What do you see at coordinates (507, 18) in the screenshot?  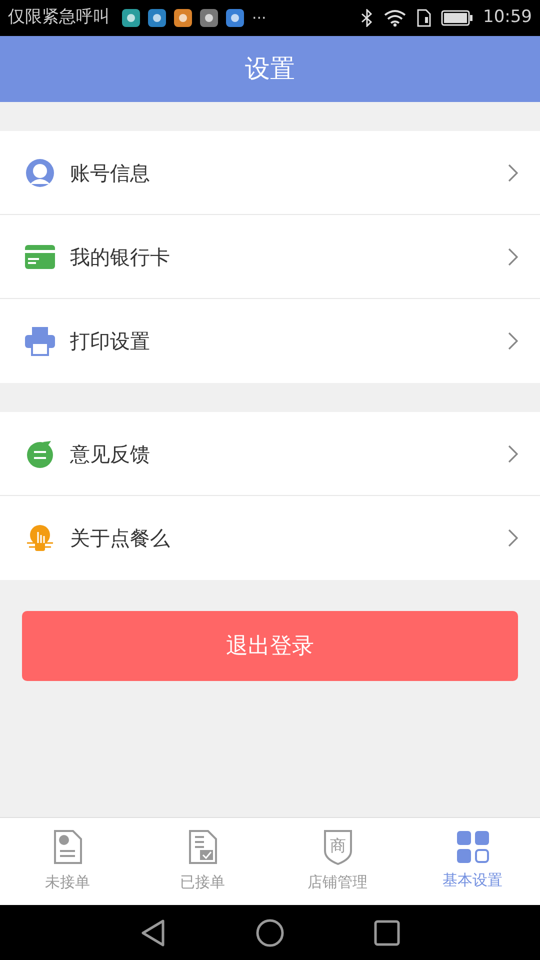 I see `clock-text: 10:59` at bounding box center [507, 18].